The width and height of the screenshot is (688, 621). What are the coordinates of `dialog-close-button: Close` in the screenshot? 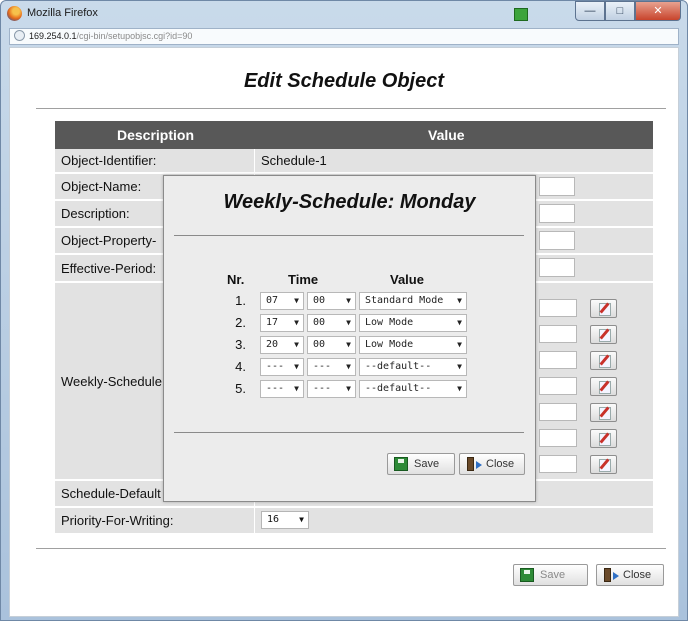 It's located at (492, 464).